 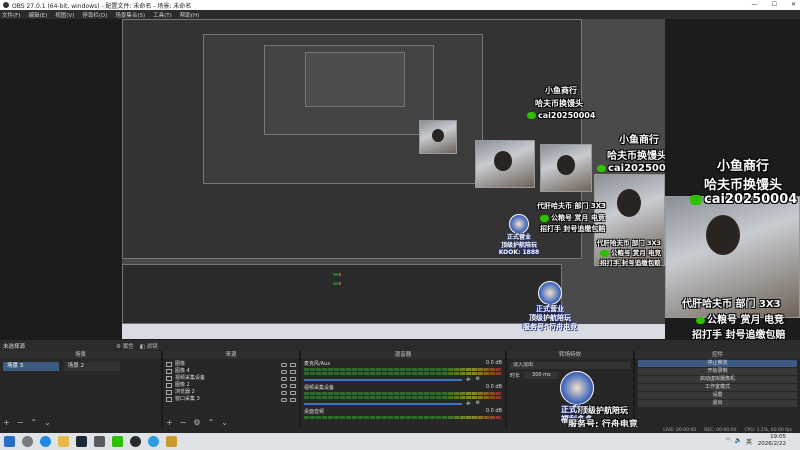 What do you see at coordinates (630, 263) in the screenshot?
I see `overlay-promo3-small: 招打手 封号追缴包赔` at bounding box center [630, 263].